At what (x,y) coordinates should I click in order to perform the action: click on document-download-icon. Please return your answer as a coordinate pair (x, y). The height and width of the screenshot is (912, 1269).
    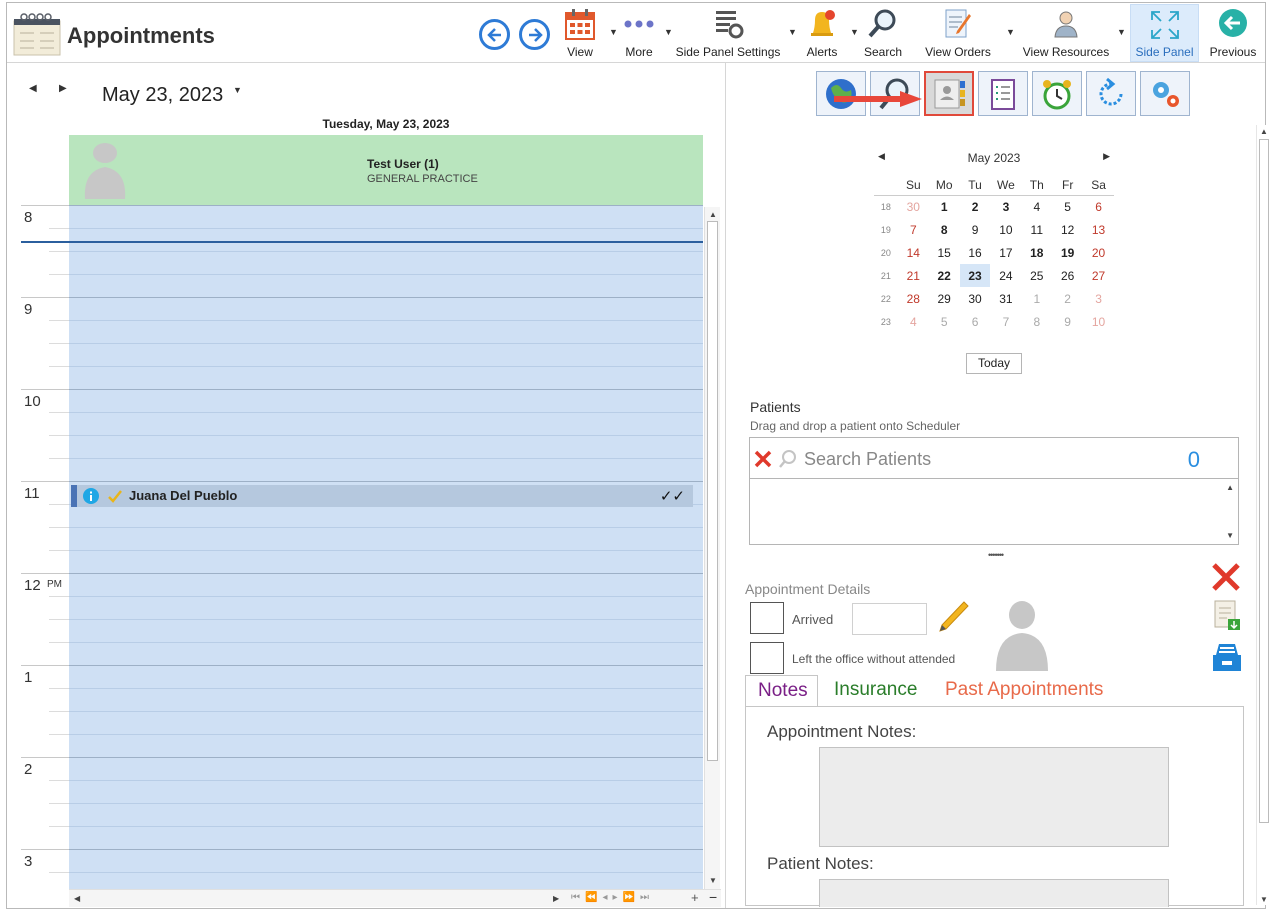
    Looking at the image, I should click on (1227, 615).